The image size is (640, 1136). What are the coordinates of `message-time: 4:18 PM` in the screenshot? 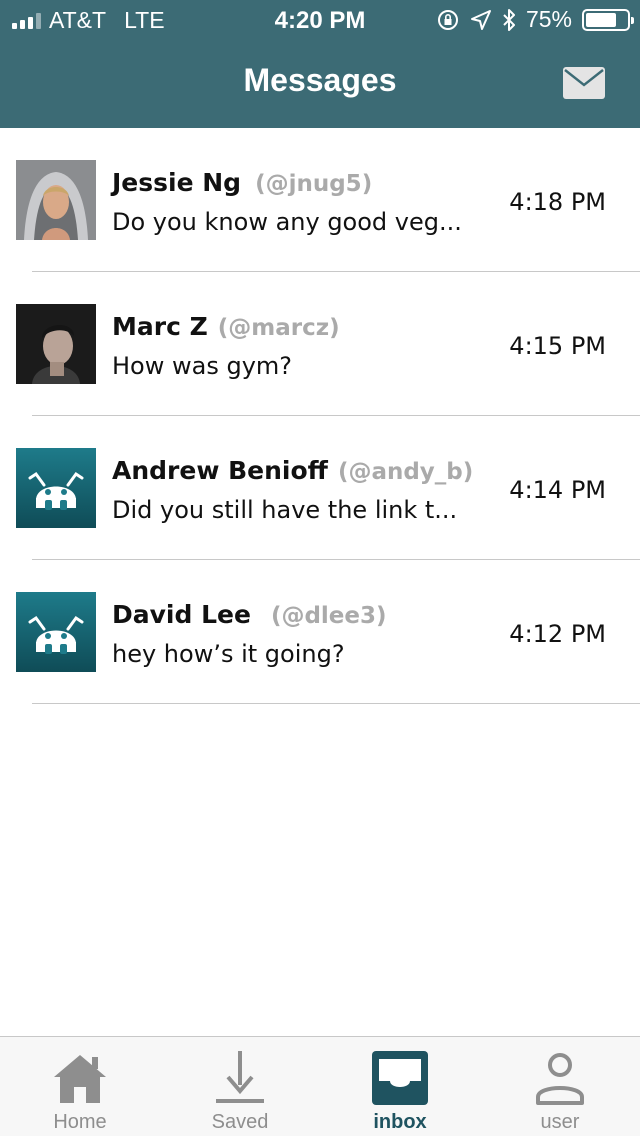 It's located at (557, 202).